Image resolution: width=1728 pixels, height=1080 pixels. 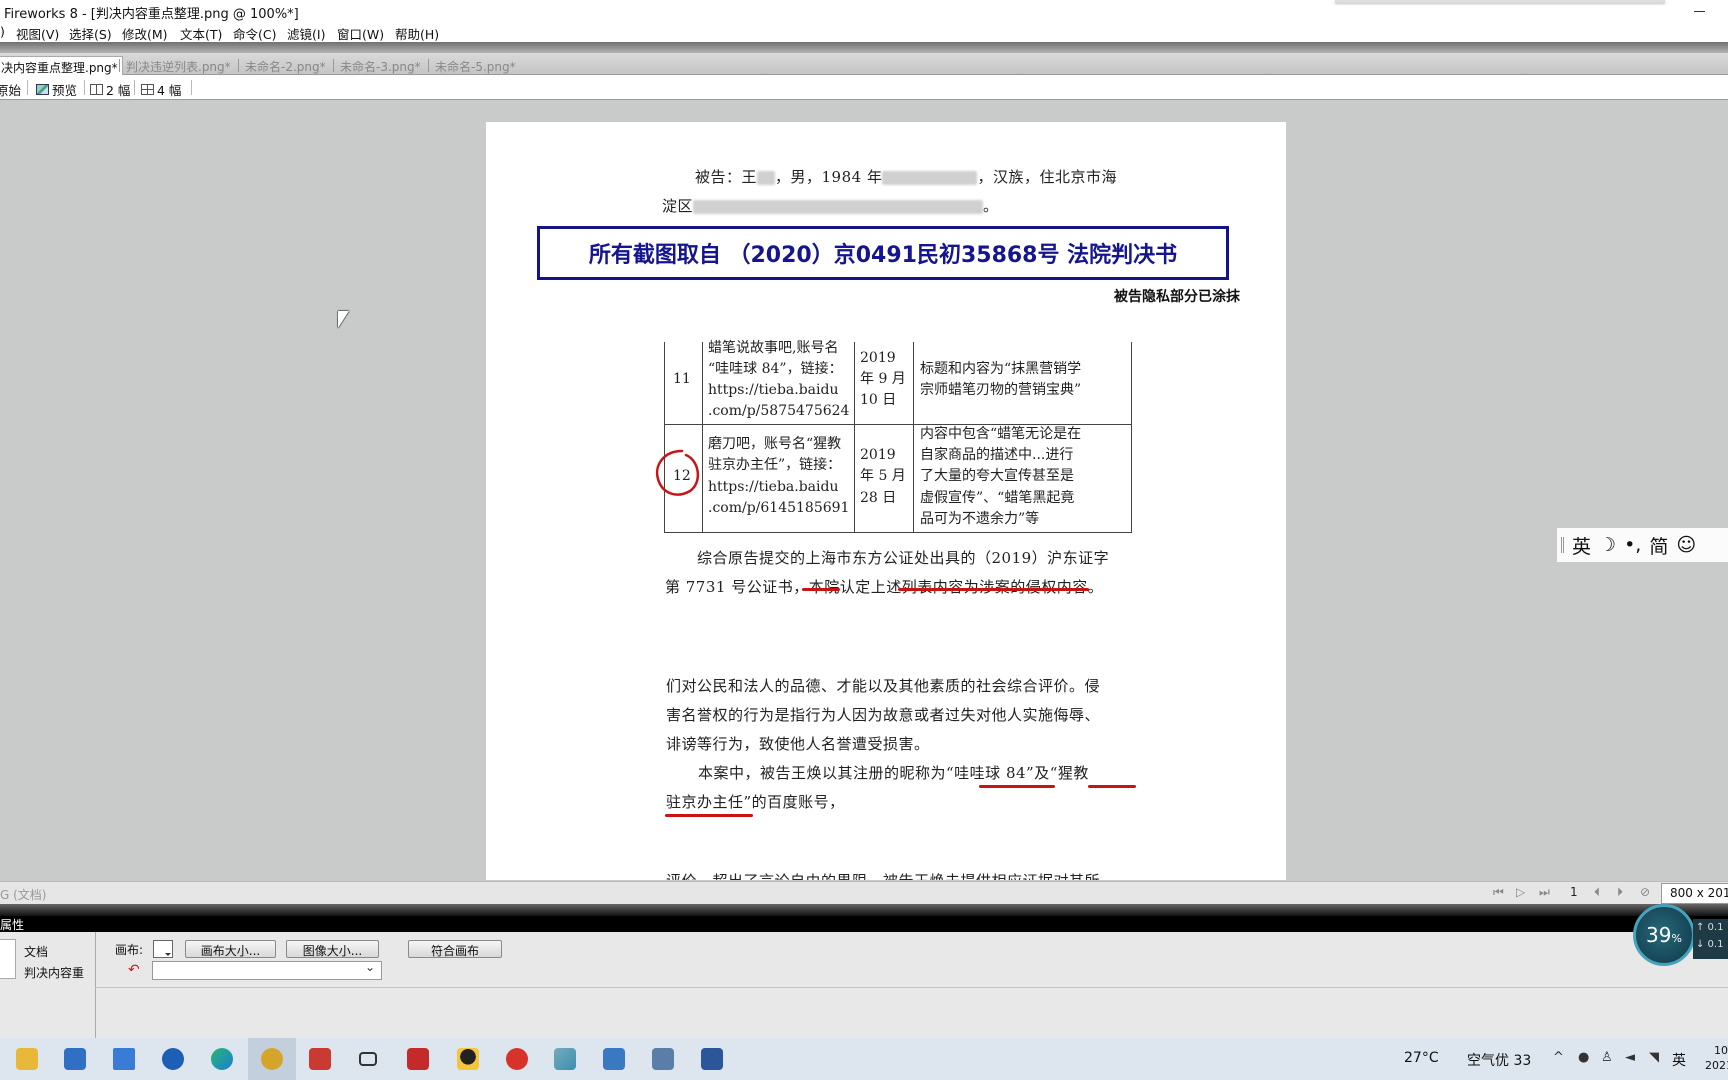 I want to click on paragraph-1-line-1: 综合原告提交的上海市东方公证处出具的（2019）沪东证字, so click(x=903, y=558).